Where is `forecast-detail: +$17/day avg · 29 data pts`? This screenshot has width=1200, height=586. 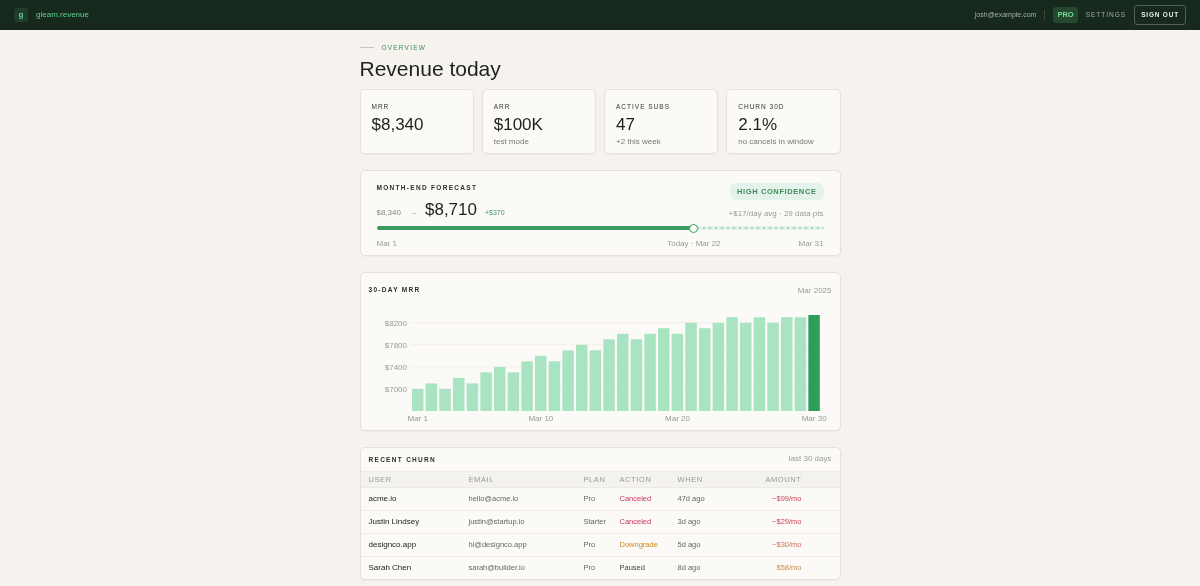
forecast-detail: +$17/day avg · 29 data pts is located at coordinates (776, 214).